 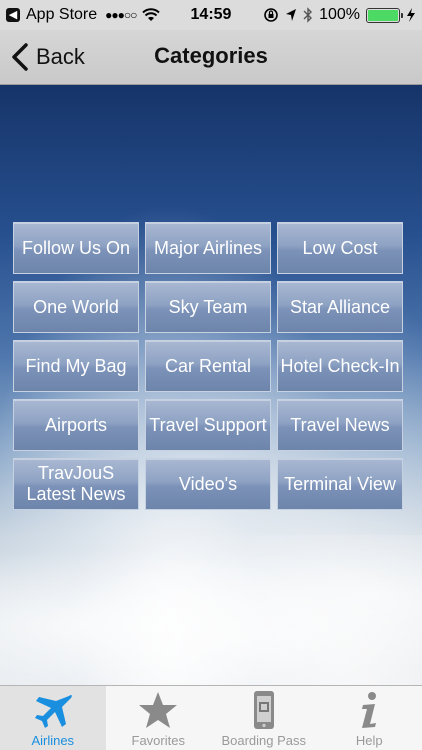 I want to click on category-sky-team-button: Sky Team, so click(x=208, y=307).